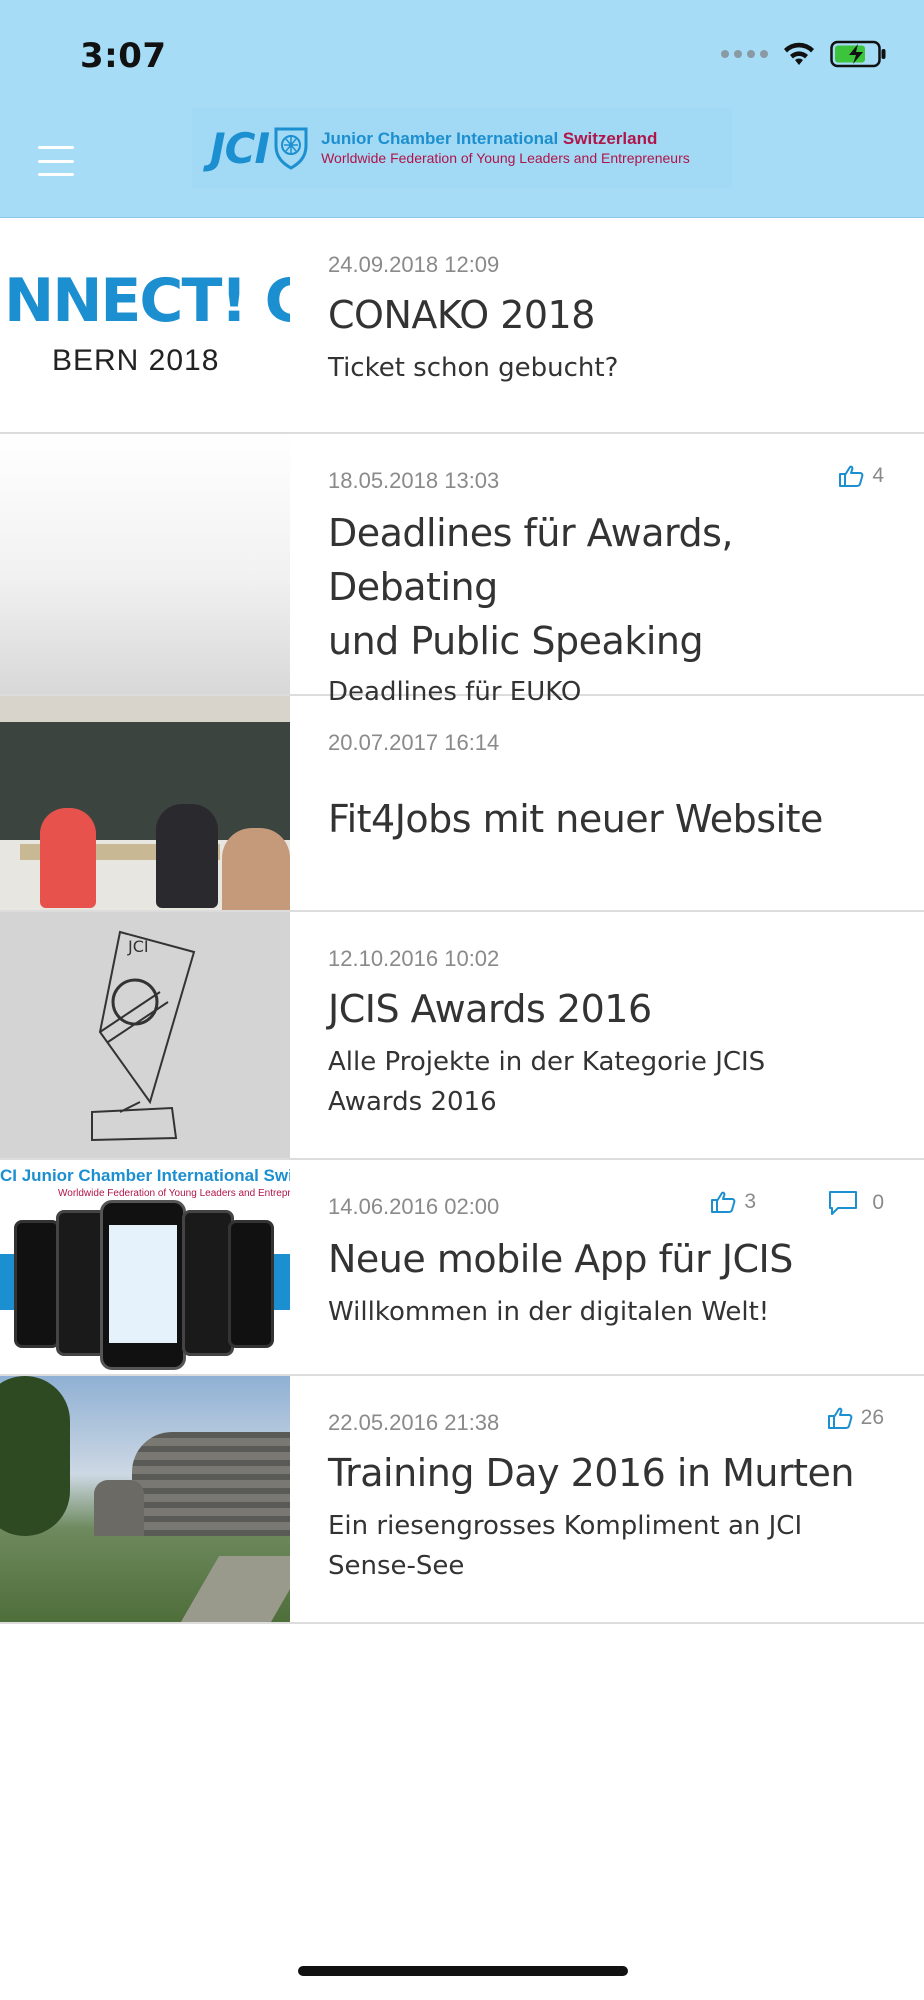 This screenshot has width=924, height=2000. I want to click on status-icons, so click(804, 54).